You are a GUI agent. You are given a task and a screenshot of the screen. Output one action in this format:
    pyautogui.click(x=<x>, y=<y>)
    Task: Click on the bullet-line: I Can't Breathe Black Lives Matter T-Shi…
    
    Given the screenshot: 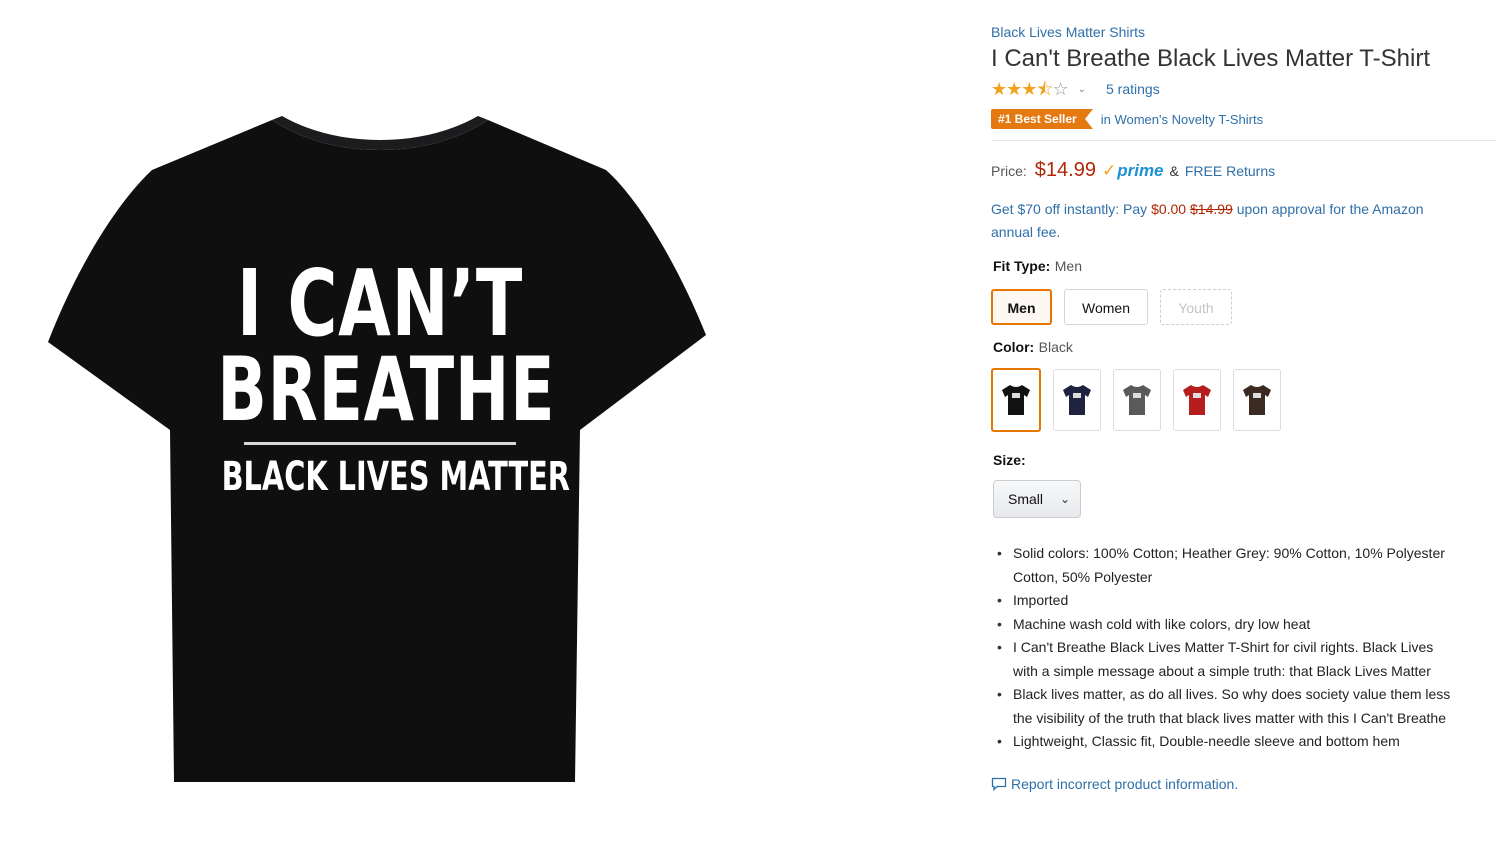 What is the action you would take?
    pyautogui.click(x=1223, y=647)
    